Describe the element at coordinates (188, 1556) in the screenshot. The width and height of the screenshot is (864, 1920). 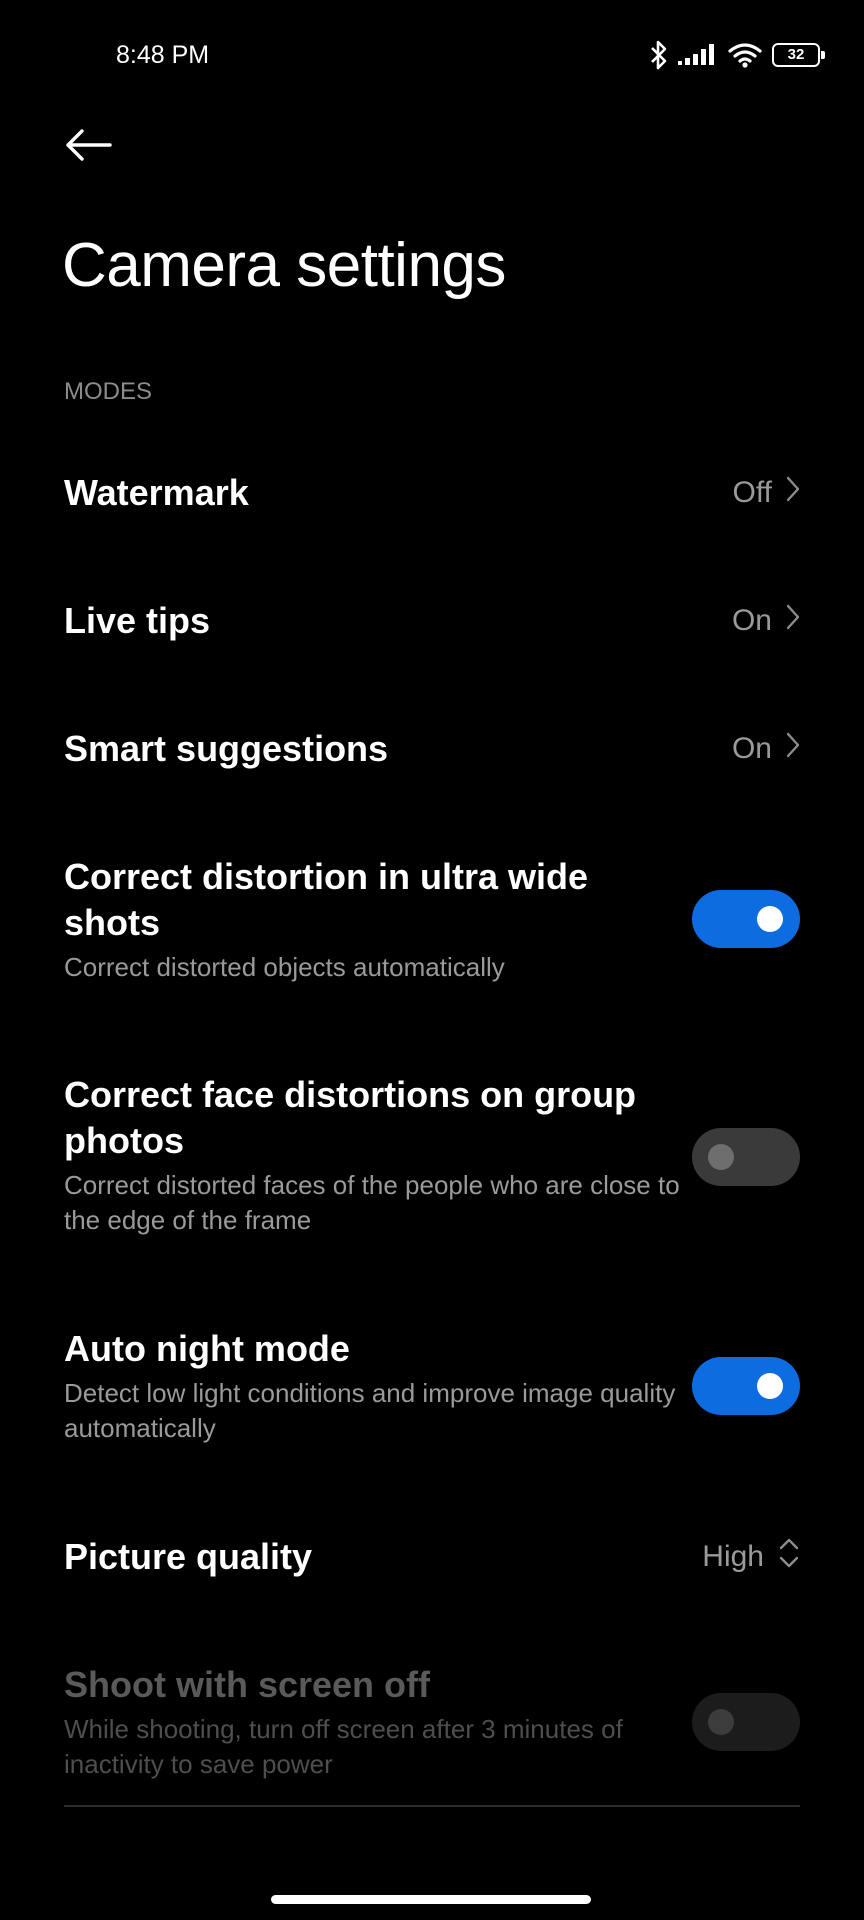
I see `setting-title: Picture quality` at that location.